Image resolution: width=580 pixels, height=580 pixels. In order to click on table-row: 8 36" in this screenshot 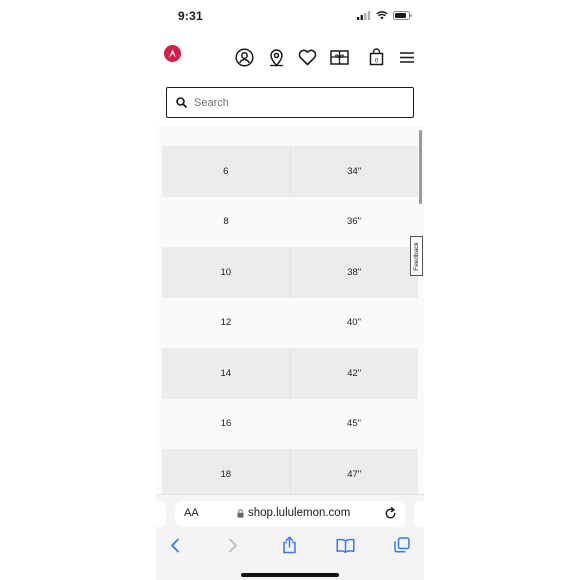, I will do `click(290, 221)`.